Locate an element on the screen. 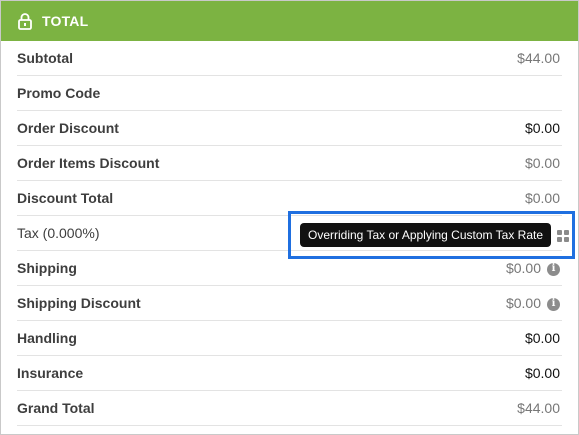  row-shipping-discount: Shipping Discount $0.00 i is located at coordinates (289, 303).